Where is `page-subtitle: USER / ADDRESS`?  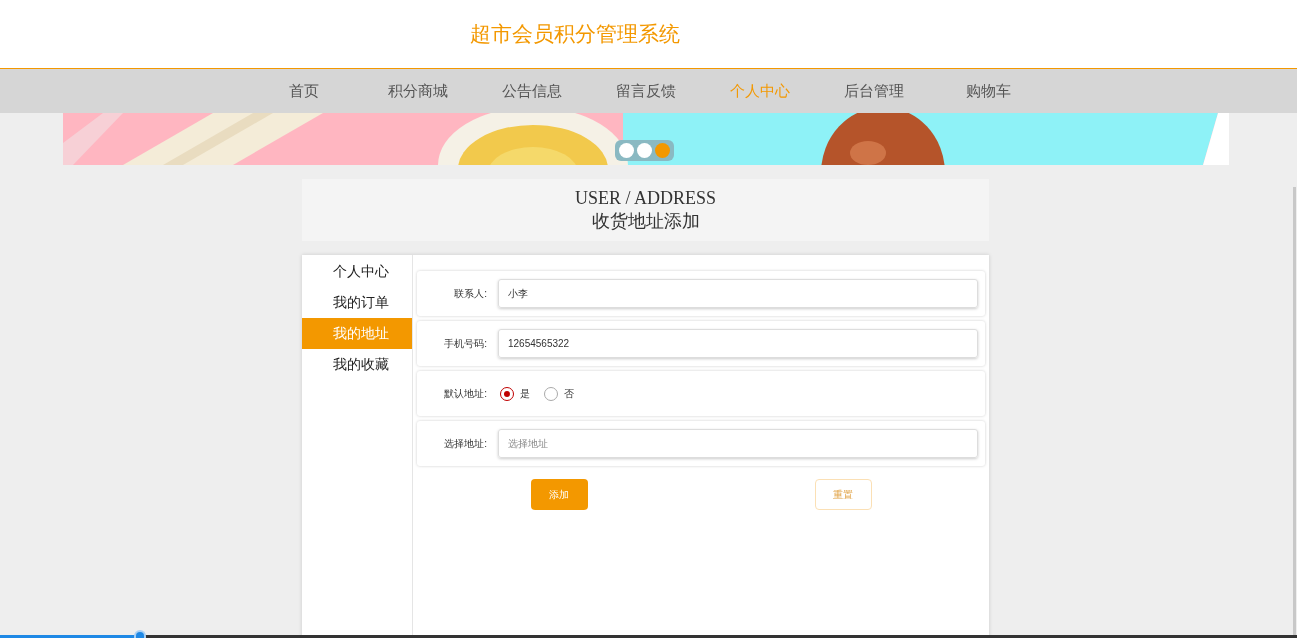 page-subtitle: USER / ADDRESS is located at coordinates (645, 198).